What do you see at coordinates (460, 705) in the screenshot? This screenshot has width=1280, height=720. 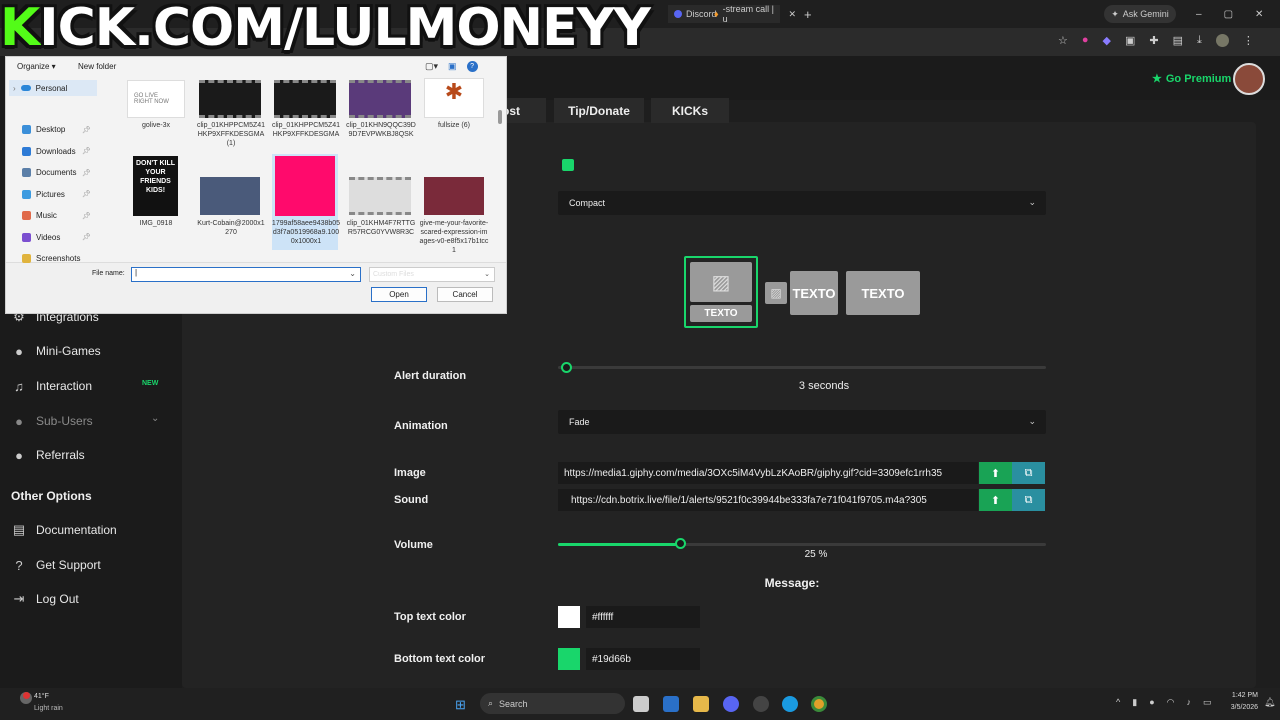 I see `windows-start-icon: ⊞` at bounding box center [460, 705].